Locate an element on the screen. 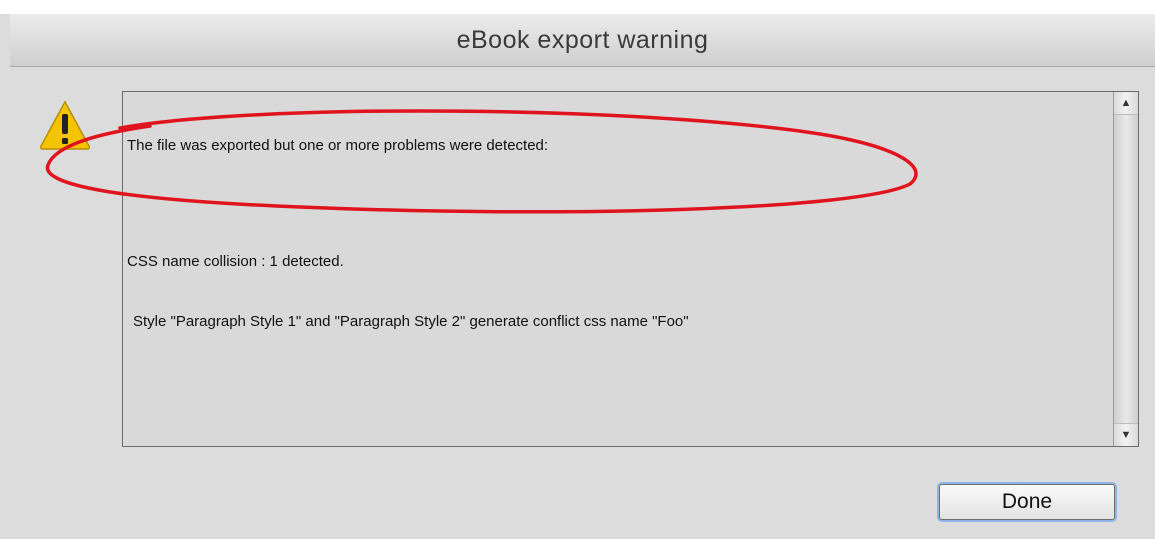 This screenshot has width=1155, height=539. warning-icon is located at coordinates (65, 125).